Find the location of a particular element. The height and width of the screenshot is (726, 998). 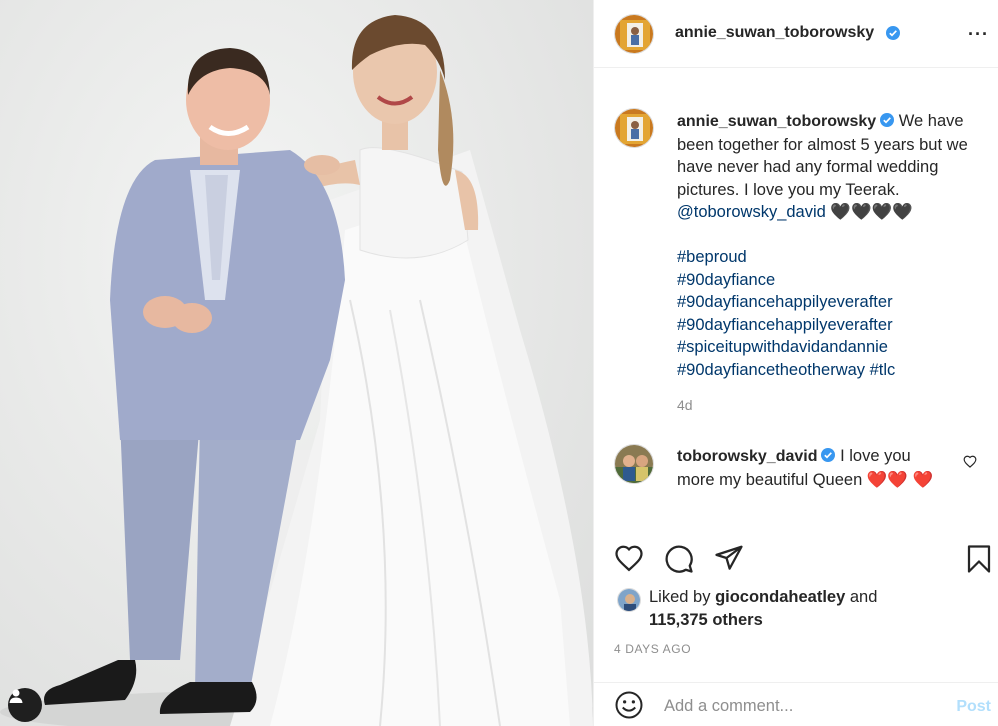

author-avatar is located at coordinates (634, 34).